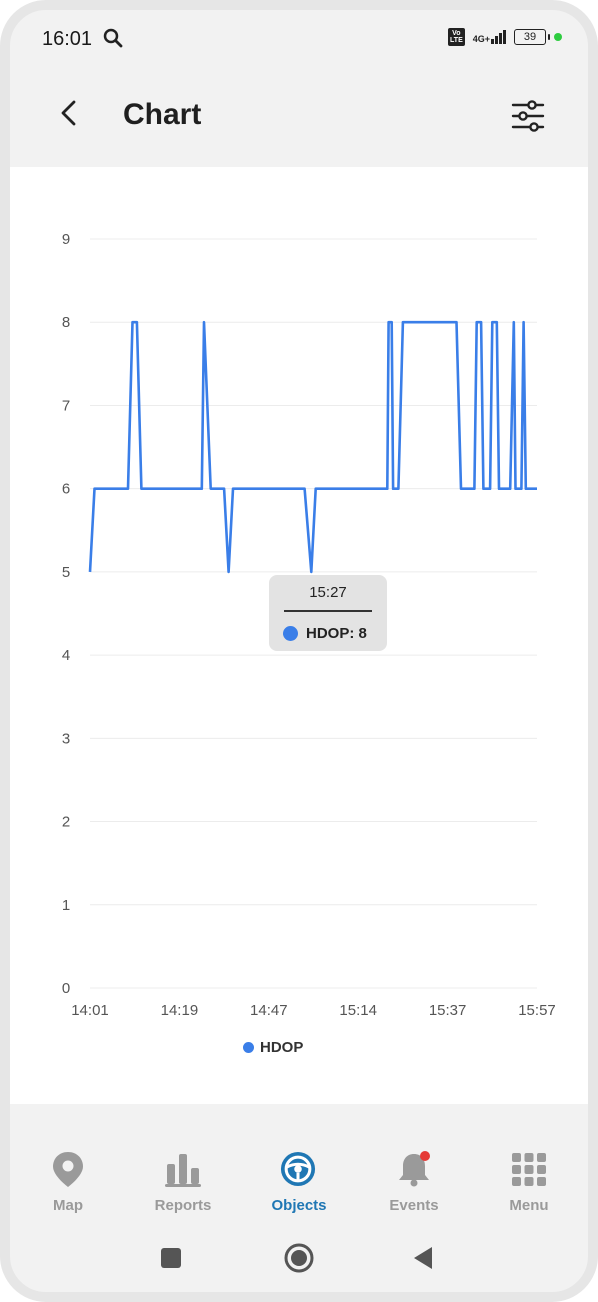 The height and width of the screenshot is (1302, 598). I want to click on filter-button, so click(528, 116).